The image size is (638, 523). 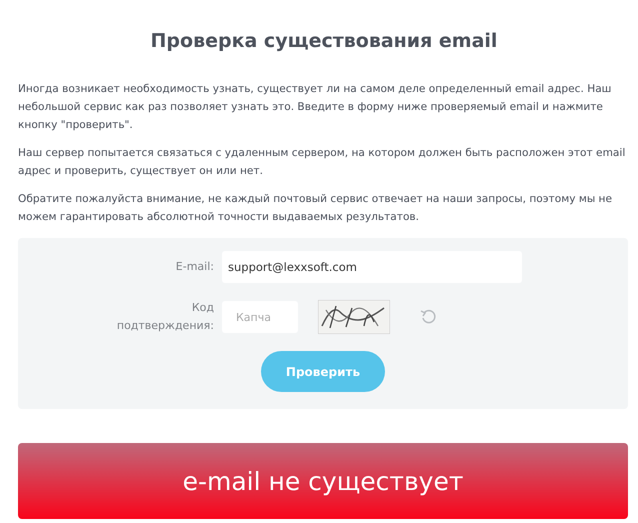 I want to click on description-paragraph: Иногда возникает необходимость узнать, существует ли на самом деле определенный email адрес. Наш небольшой сервис как раз позволяет узнать это. Введите в форму ниже проверяемый email и нажмите кнопку "проверить"., so click(x=315, y=107).